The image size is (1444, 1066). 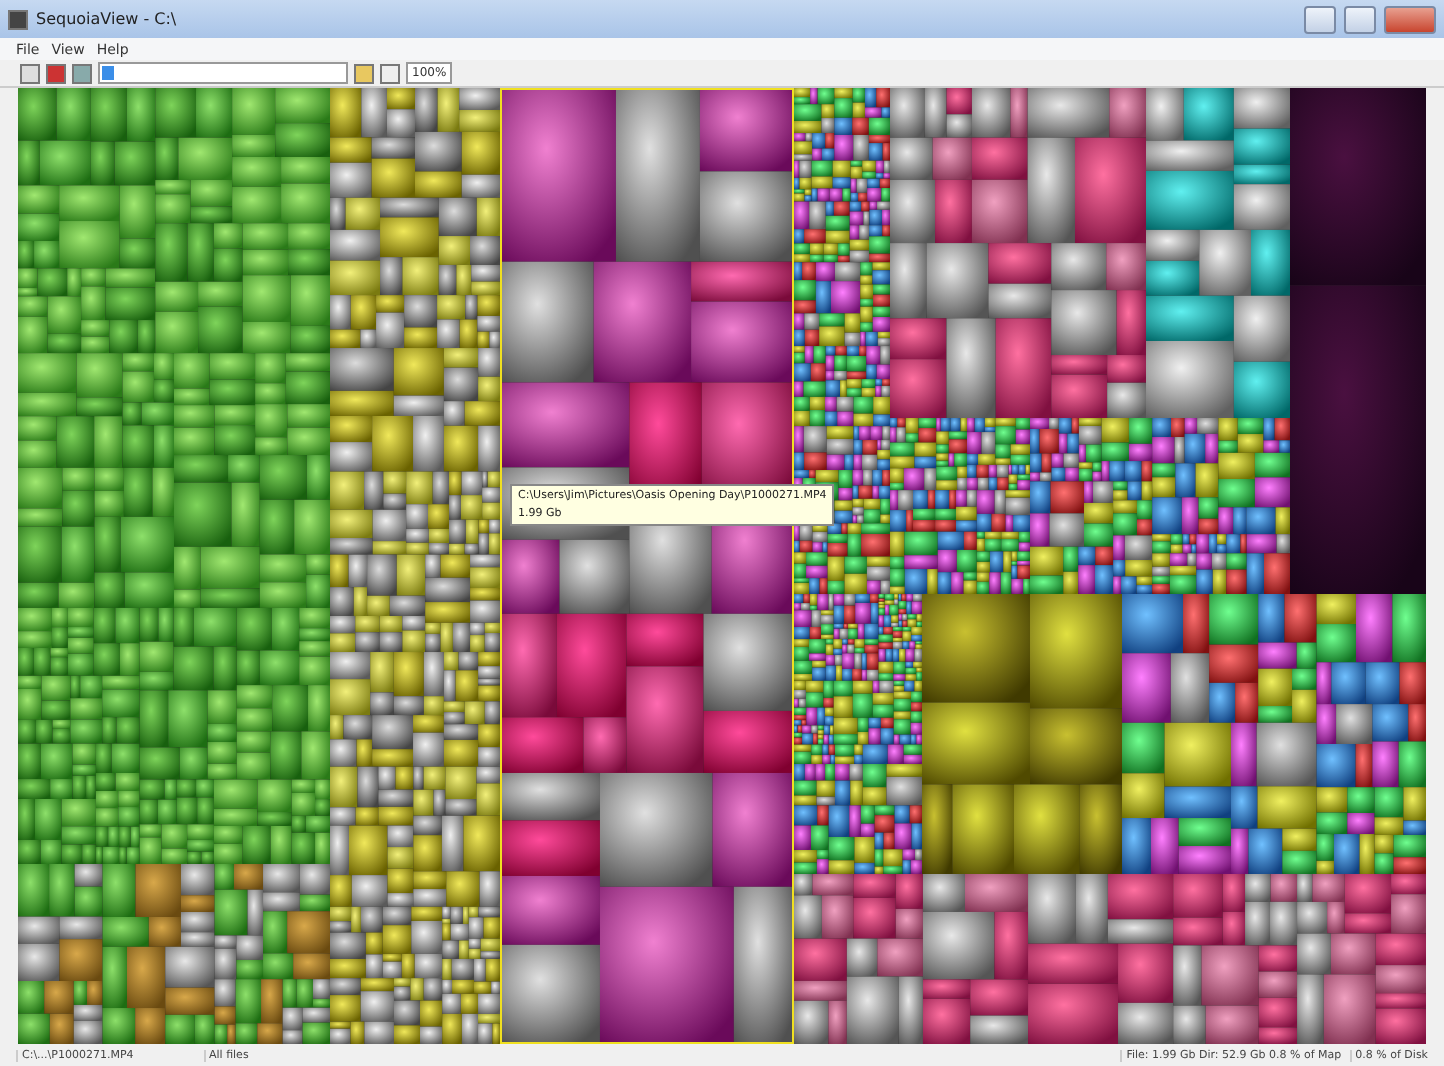 I want to click on minimize-button, so click(x=1320, y=19).